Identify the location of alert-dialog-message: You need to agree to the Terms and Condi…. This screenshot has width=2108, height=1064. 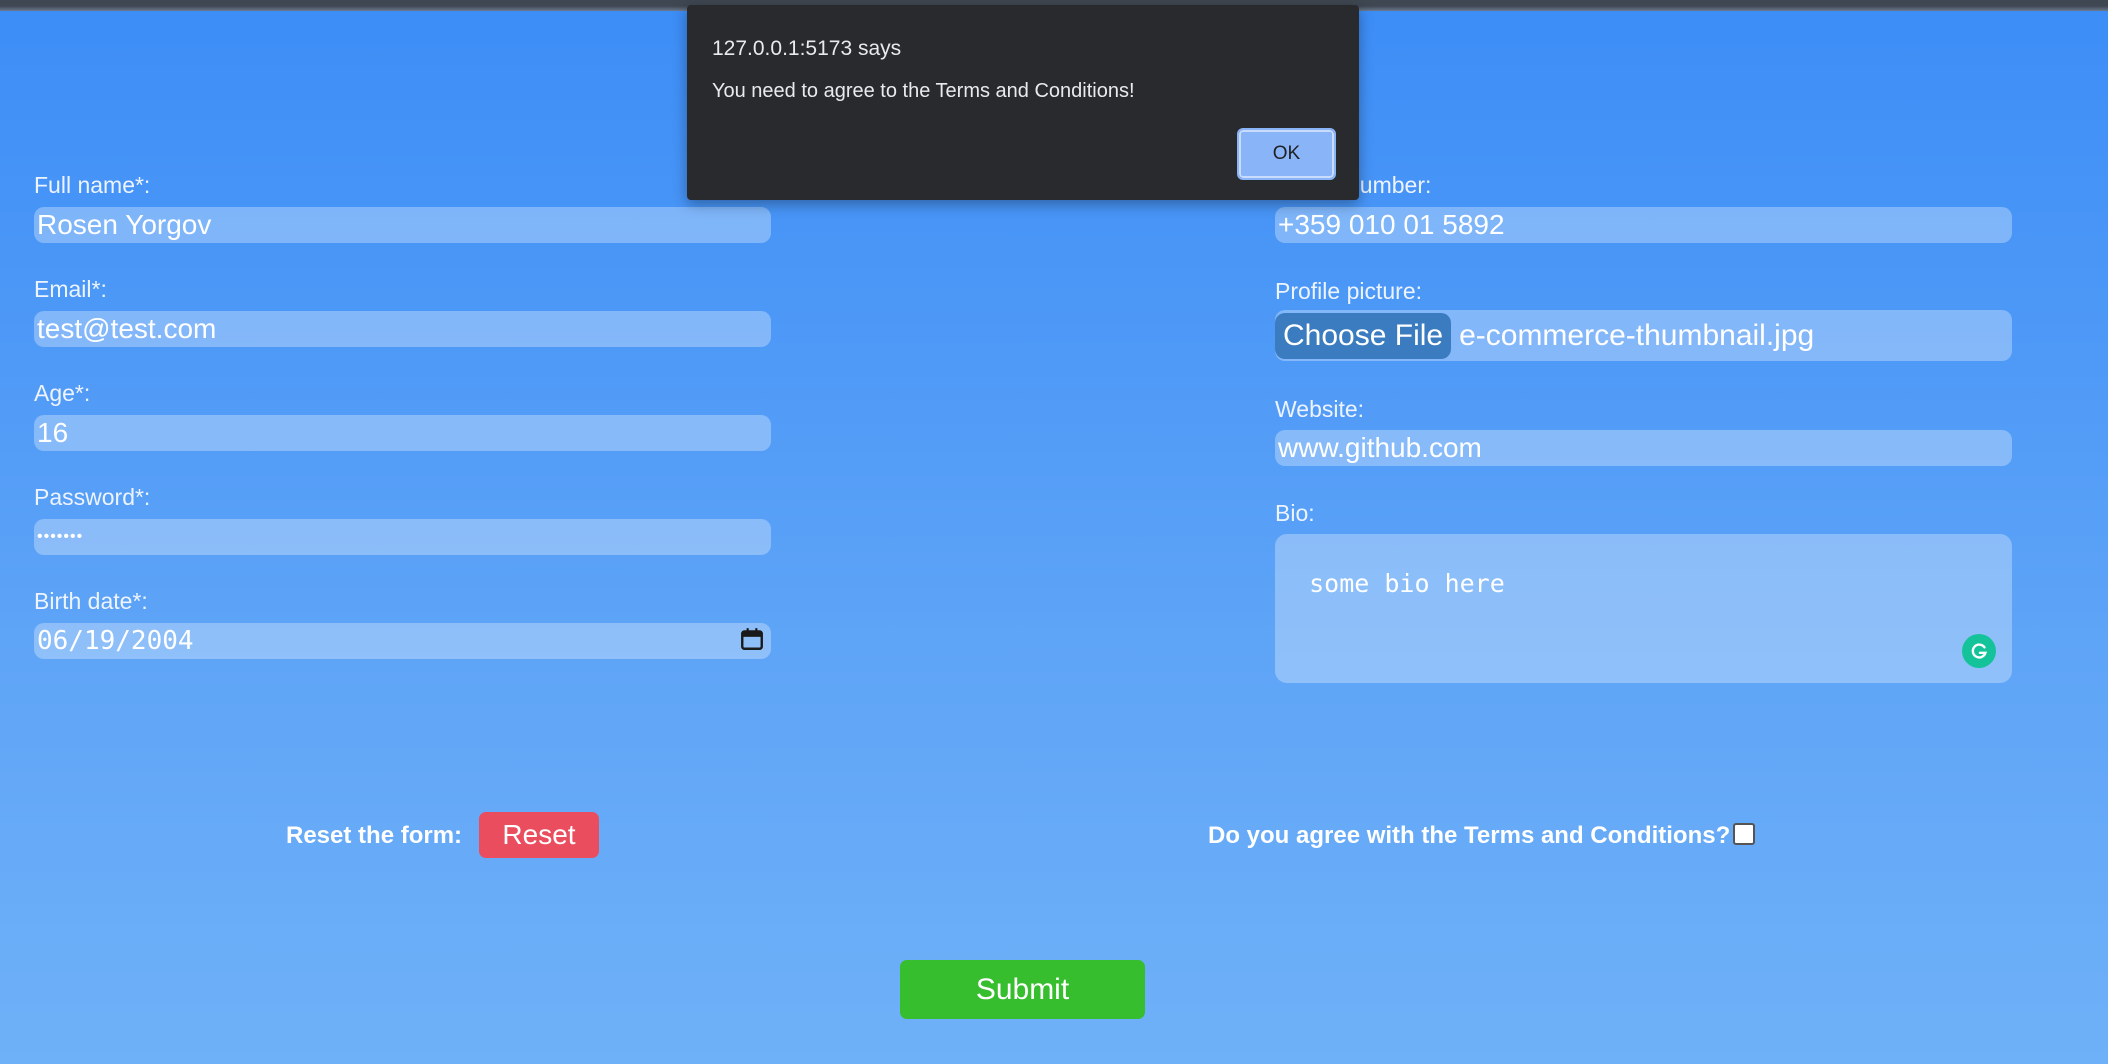
(923, 91).